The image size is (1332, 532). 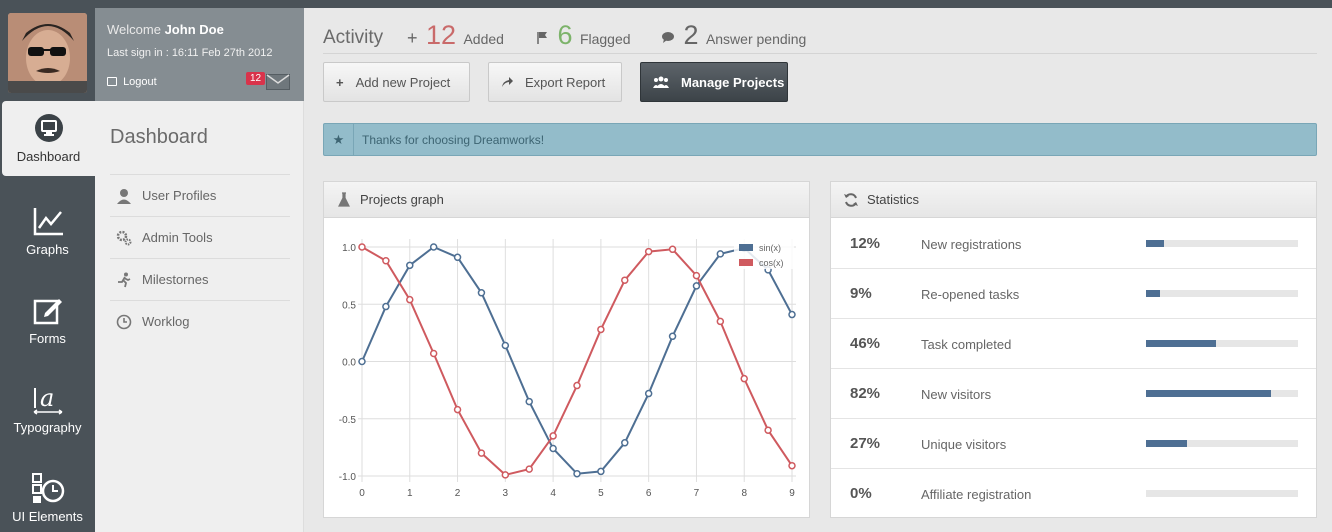 What do you see at coordinates (792, 493) in the screenshot?
I see `x-tick-label: 9` at bounding box center [792, 493].